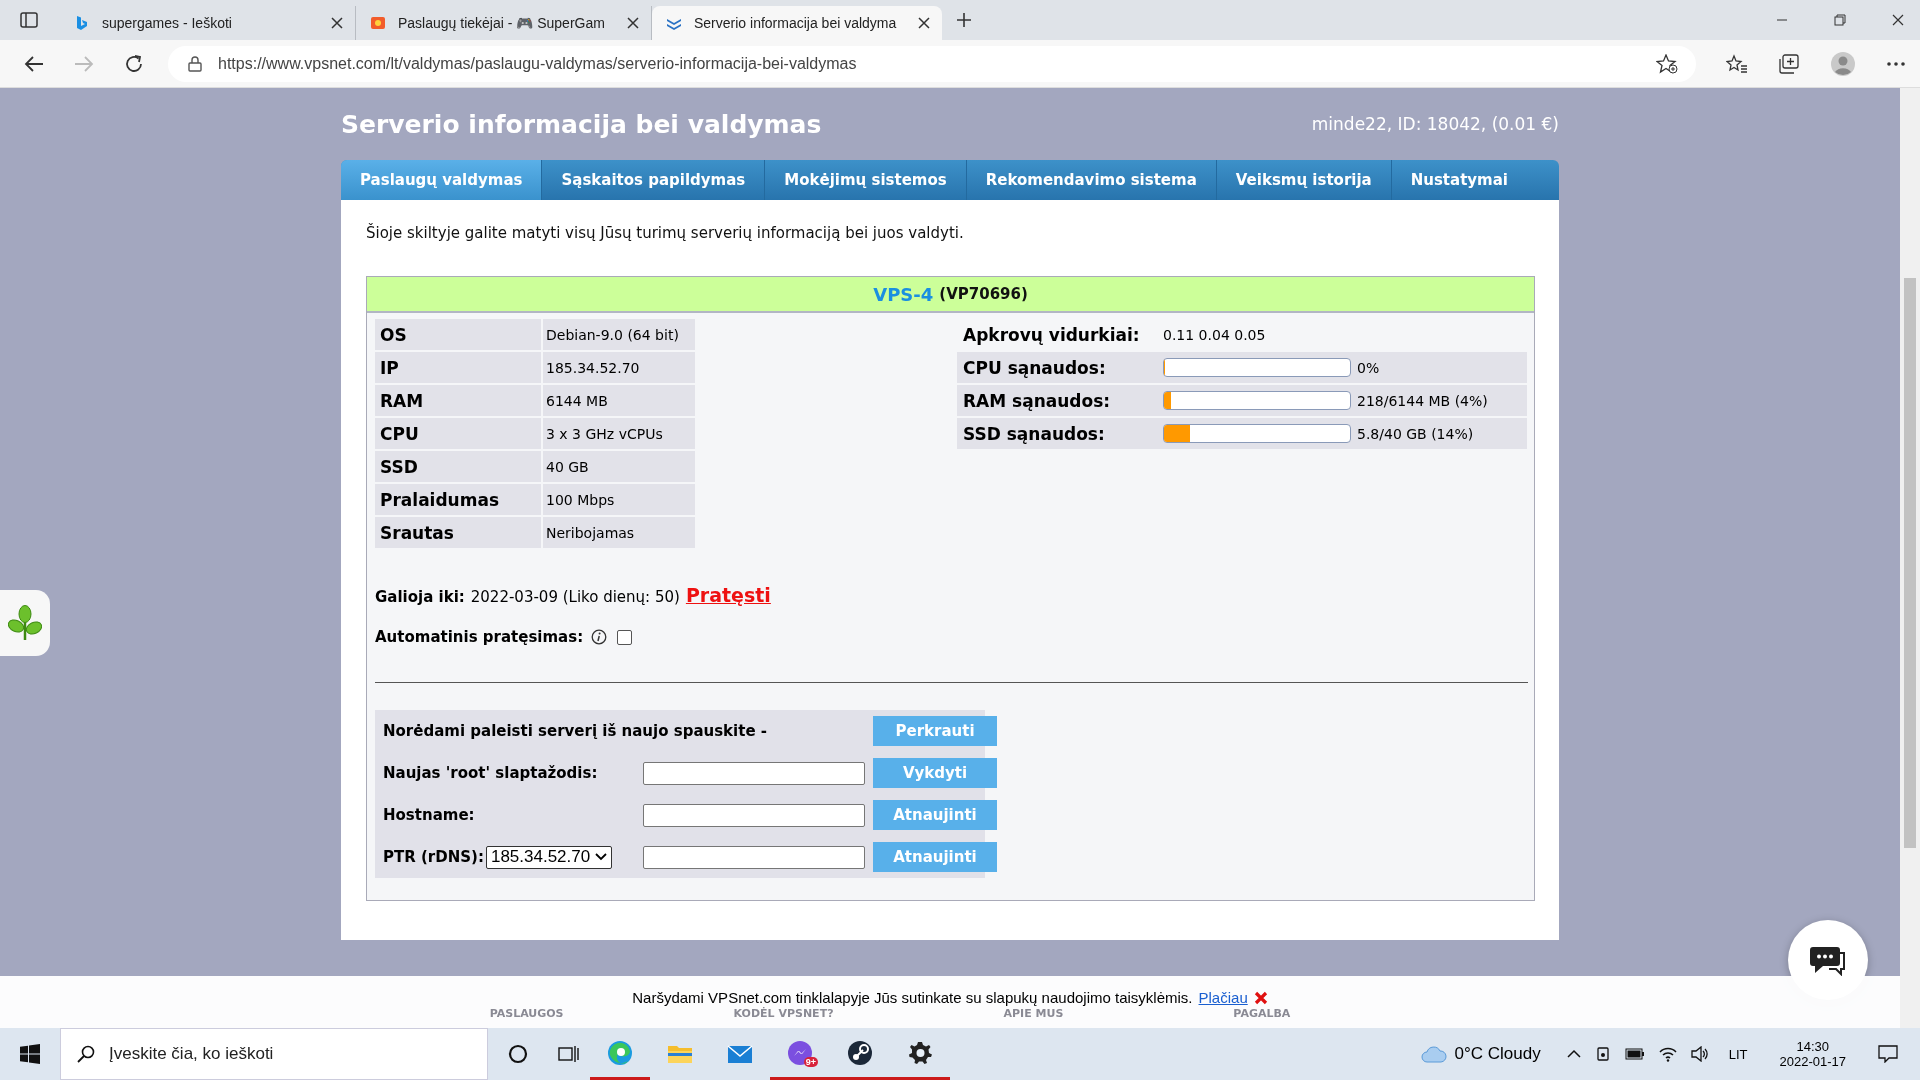 This screenshot has height=1080, width=1920. Describe the element at coordinates (1789, 63) in the screenshot. I see `collections-icon` at that location.